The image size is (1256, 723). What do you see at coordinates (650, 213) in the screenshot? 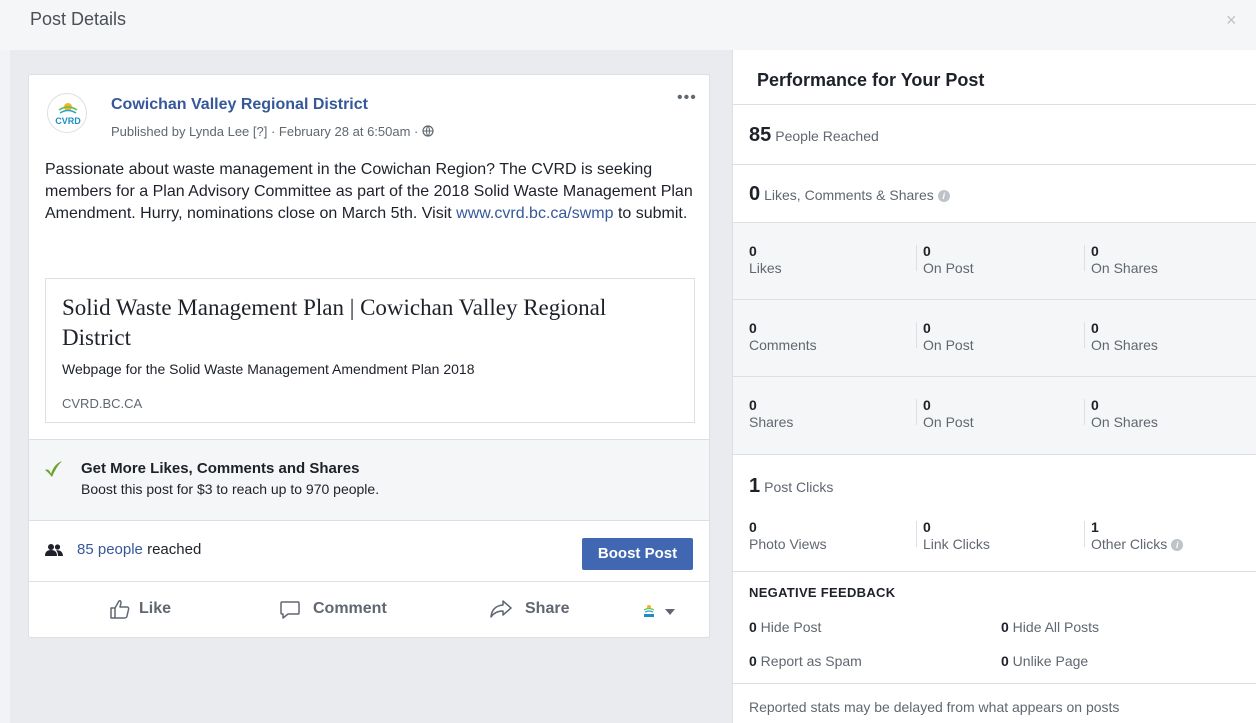
I see `post-text-after: to submit.` at bounding box center [650, 213].